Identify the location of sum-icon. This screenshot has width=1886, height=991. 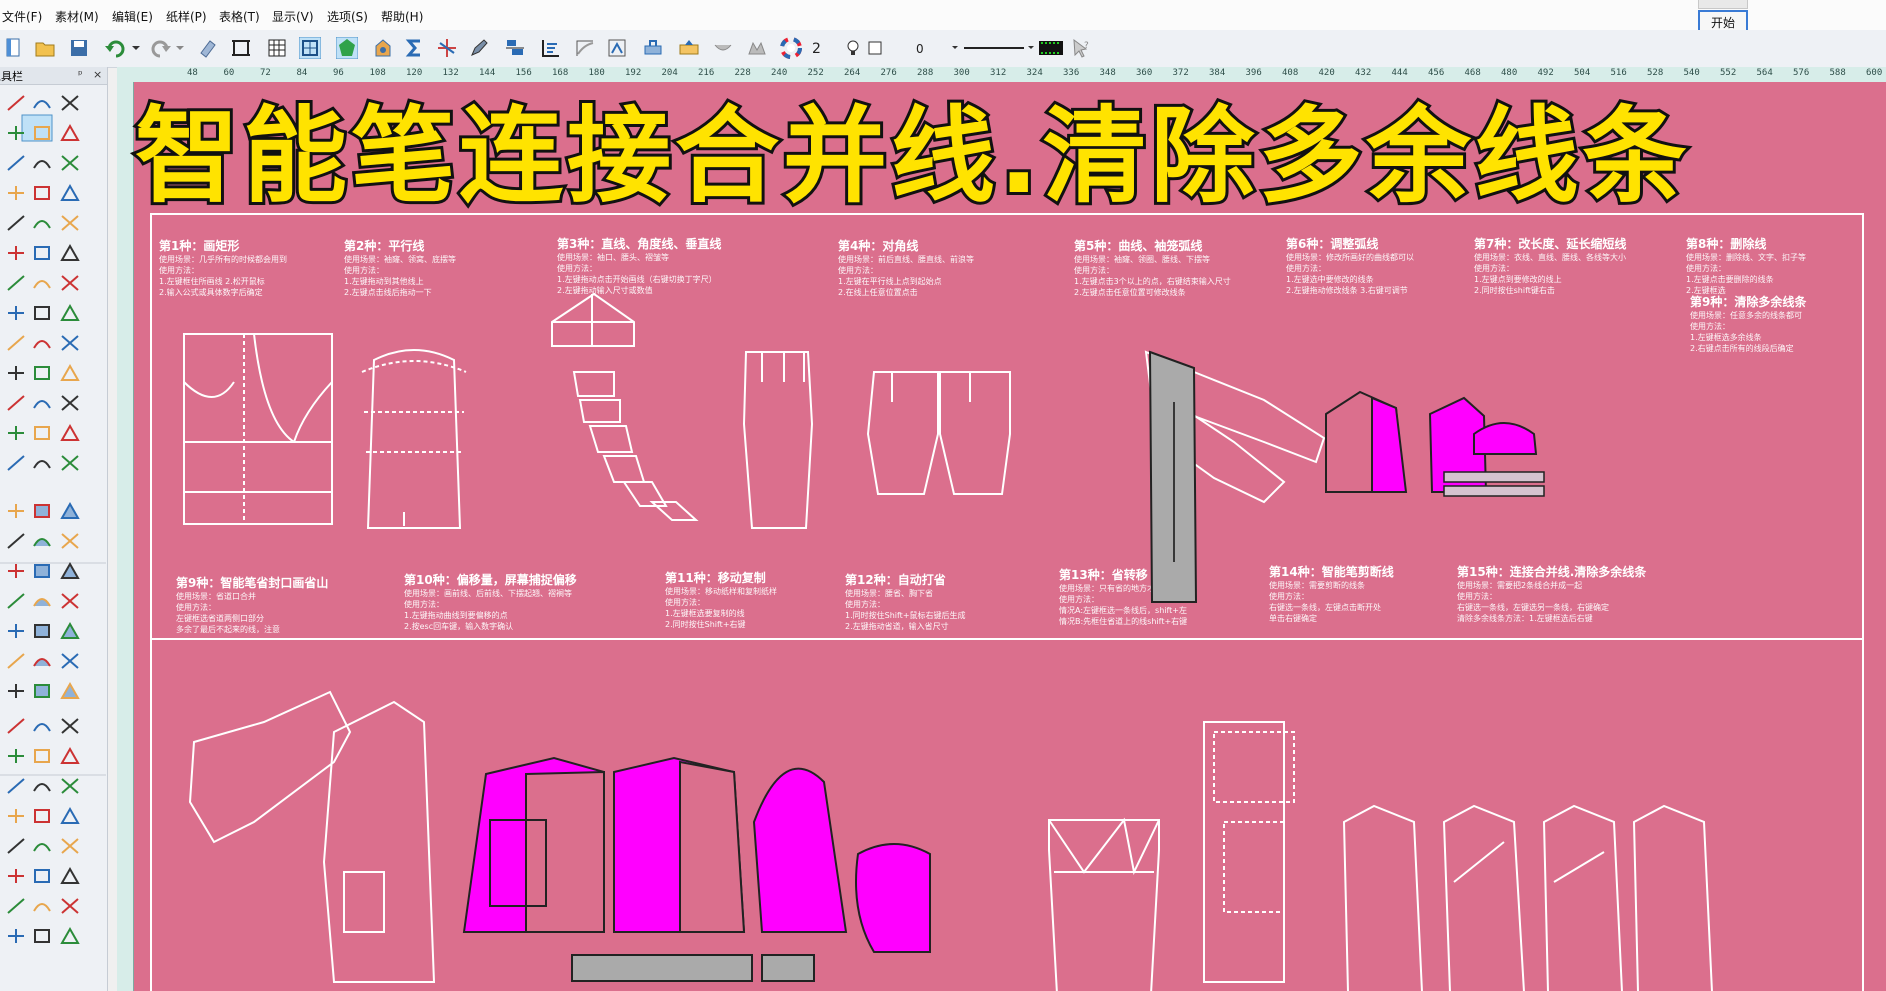
(415, 48).